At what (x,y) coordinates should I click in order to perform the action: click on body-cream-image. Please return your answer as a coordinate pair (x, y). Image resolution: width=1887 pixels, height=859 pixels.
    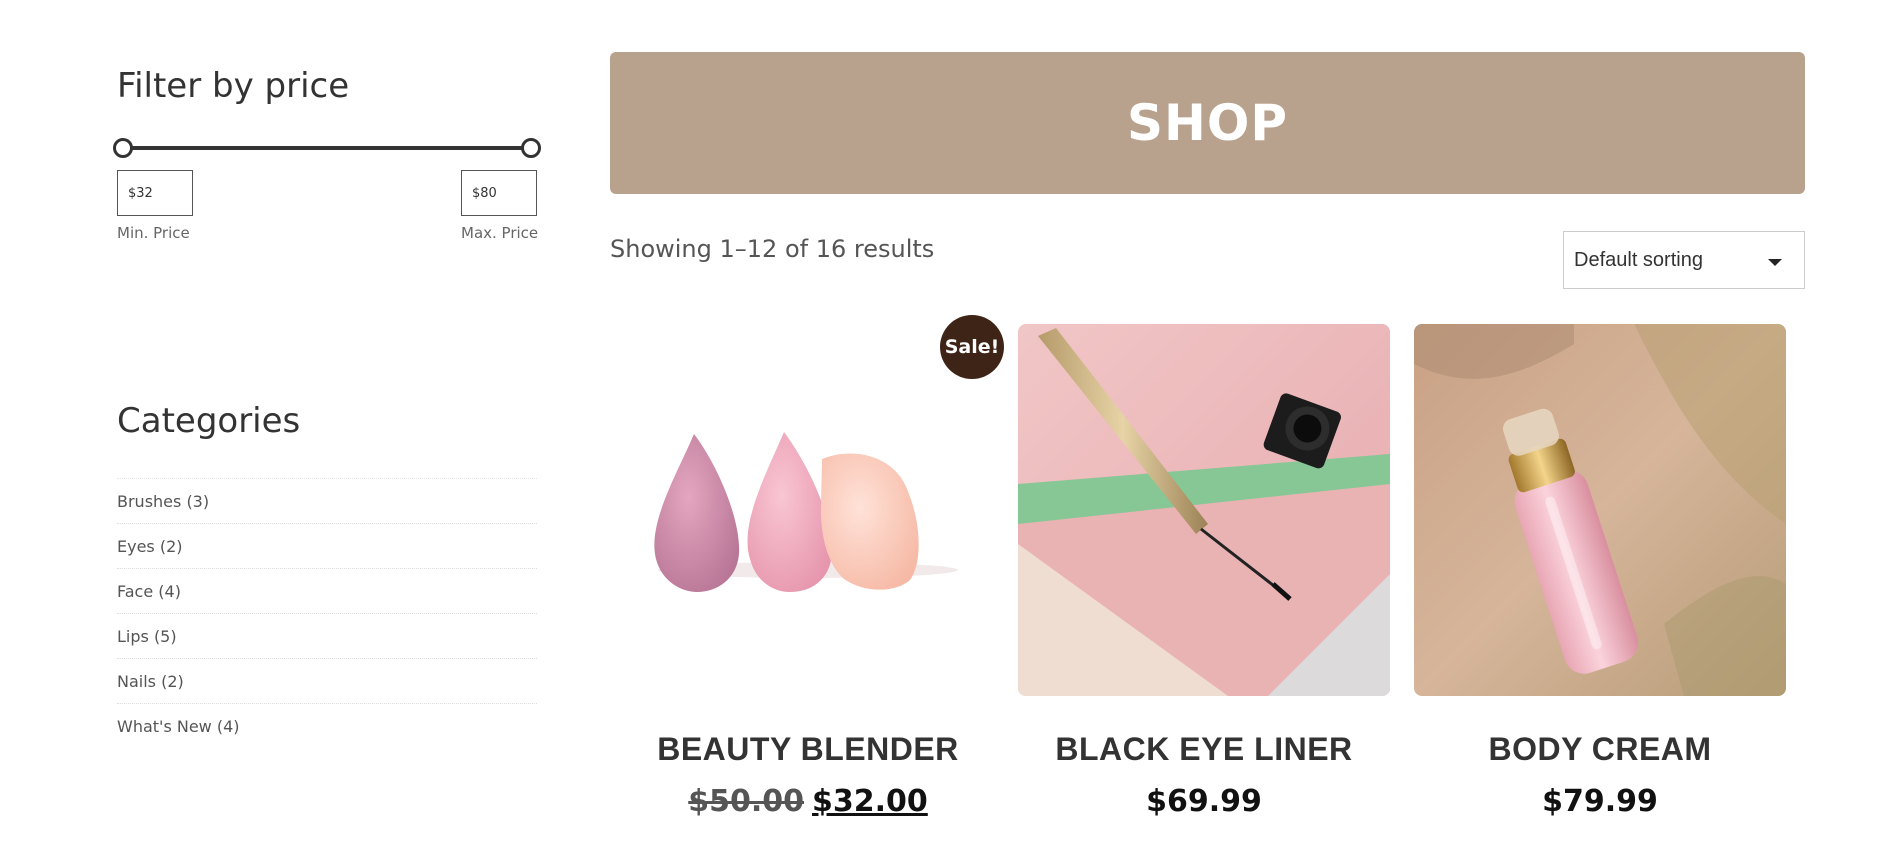
    Looking at the image, I should click on (1600, 510).